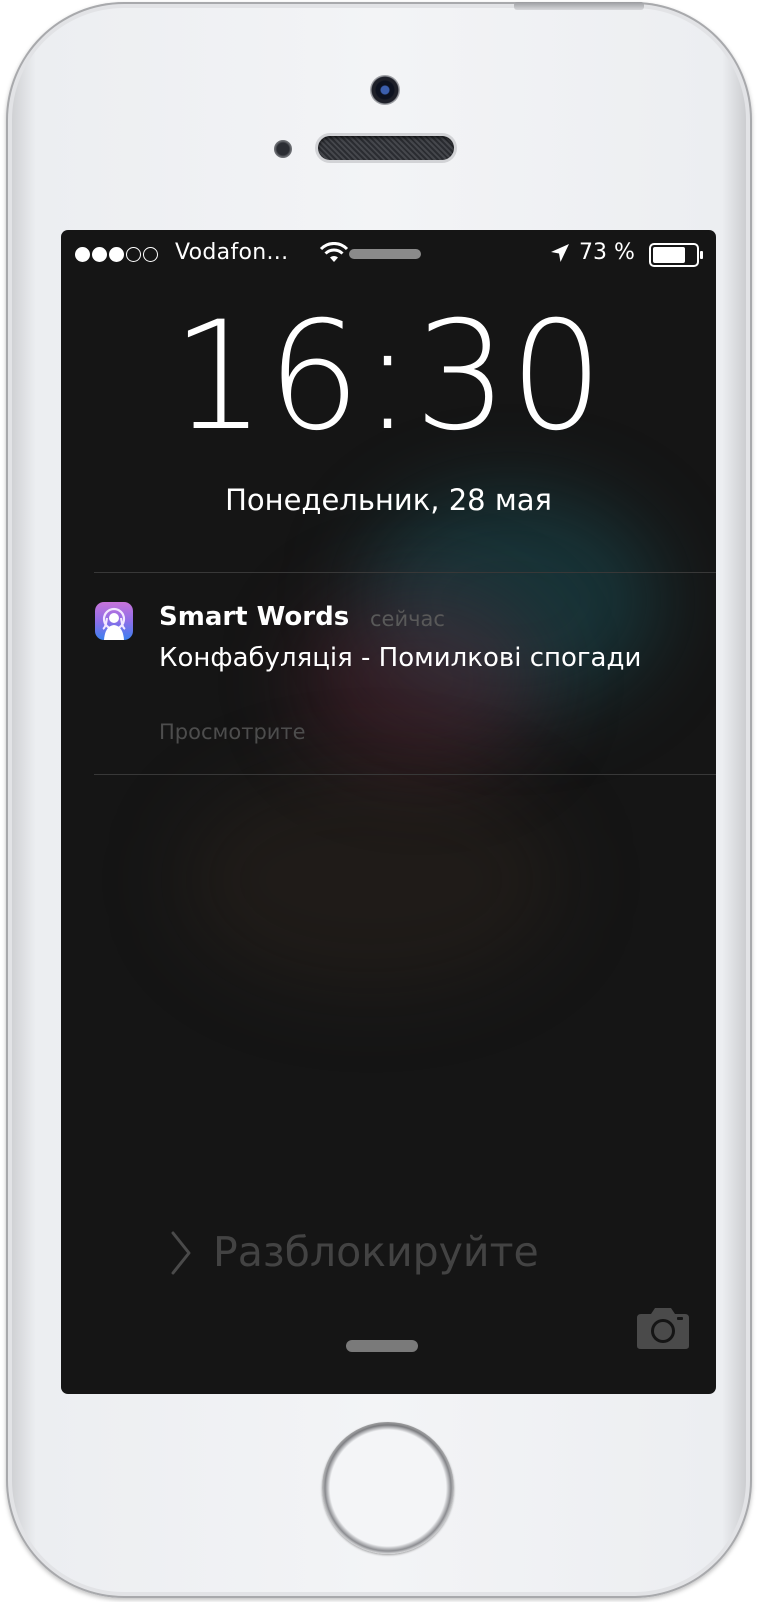 The image size is (761, 1602). Describe the element at coordinates (254, 617) in the screenshot. I see `notification-app-name: Smart Words` at that location.